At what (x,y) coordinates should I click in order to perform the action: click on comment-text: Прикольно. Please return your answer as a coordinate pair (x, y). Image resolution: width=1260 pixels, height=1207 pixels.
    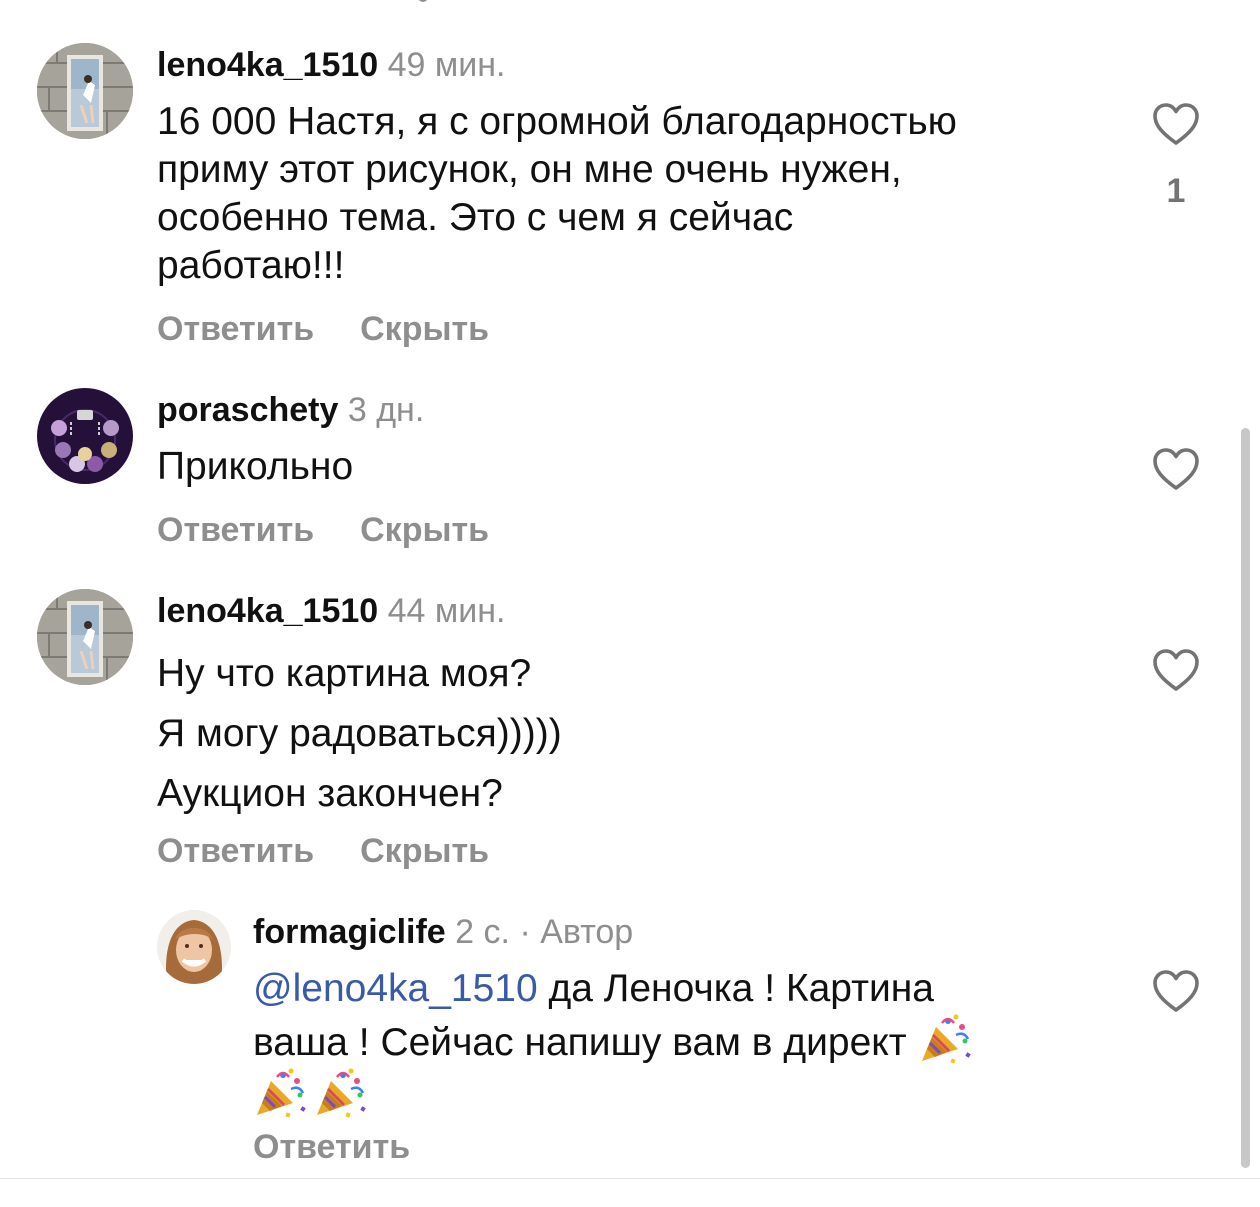
    Looking at the image, I should click on (255, 467).